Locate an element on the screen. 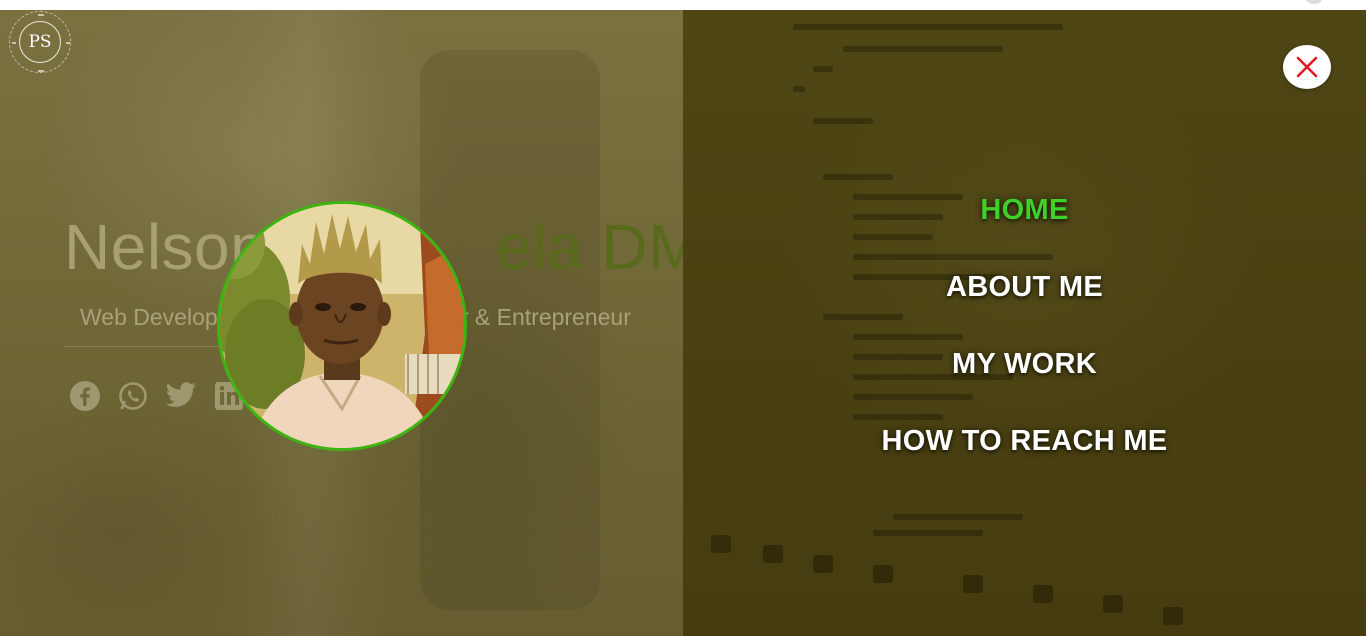 The height and width of the screenshot is (636, 1366). twitter-icon is located at coordinates (181, 396).